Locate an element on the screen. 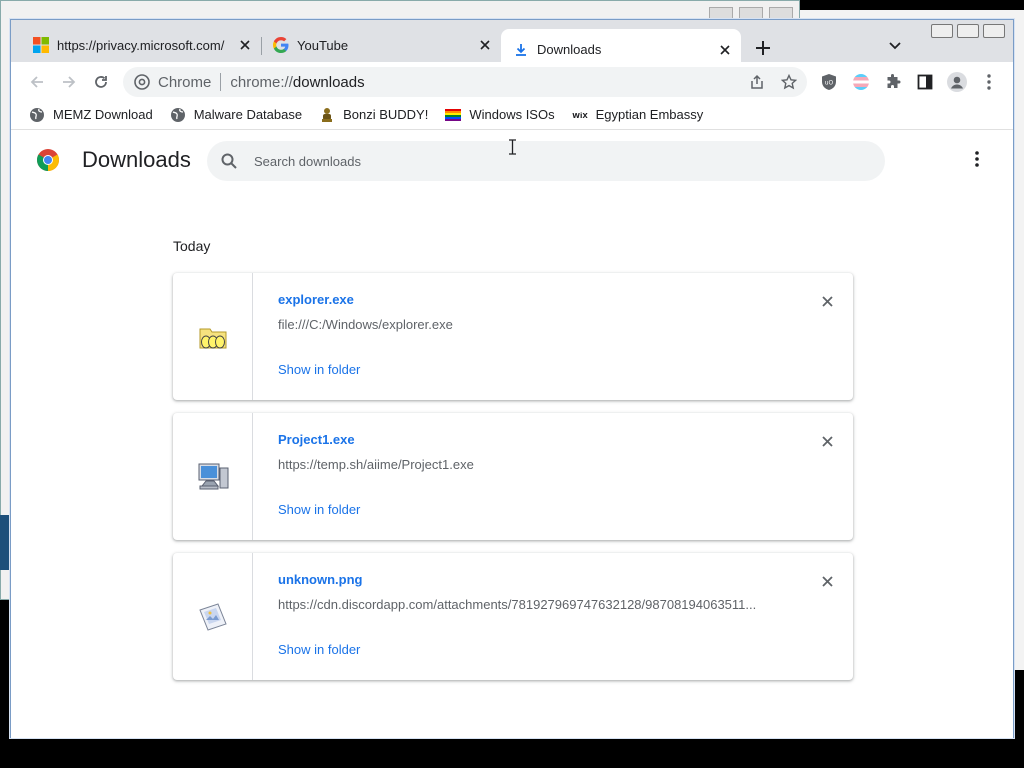  url-scheme: chrome:// is located at coordinates (261, 82).